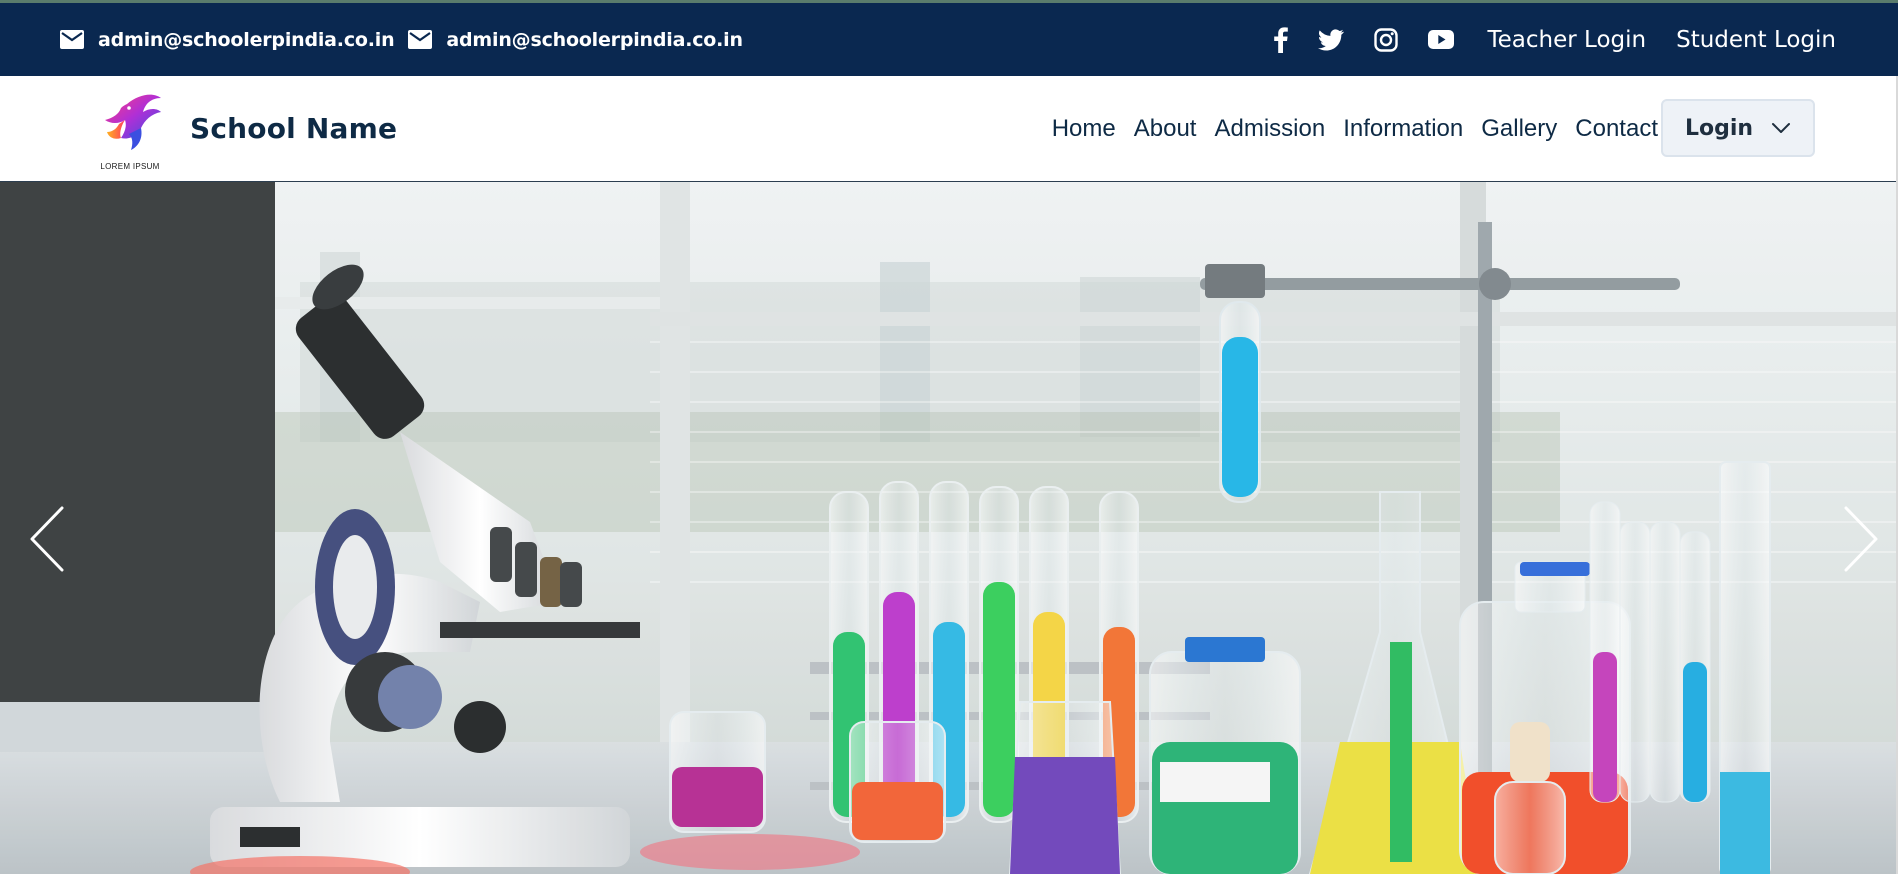  I want to click on nav-link-information: Information, so click(1403, 129).